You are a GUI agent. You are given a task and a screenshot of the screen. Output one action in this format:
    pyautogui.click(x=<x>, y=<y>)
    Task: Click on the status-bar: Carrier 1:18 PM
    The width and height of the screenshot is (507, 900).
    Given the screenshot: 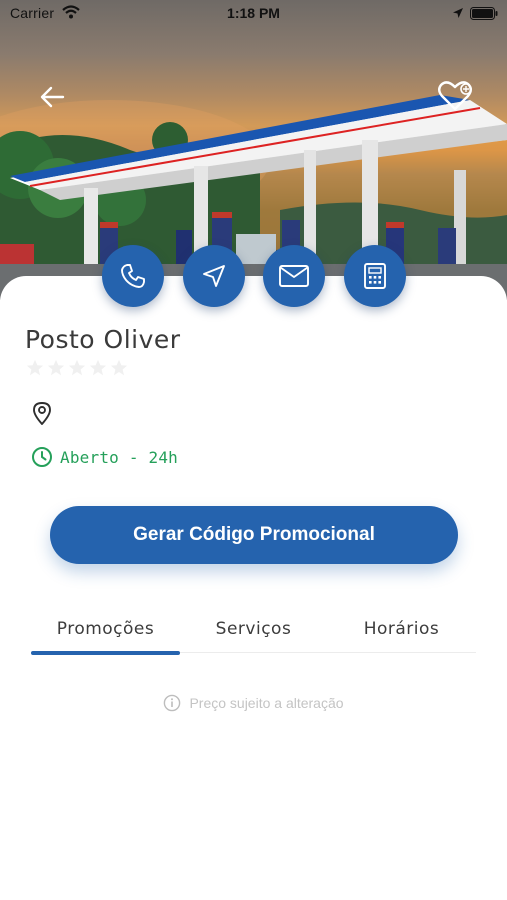 What is the action you would take?
    pyautogui.click(x=253, y=14)
    